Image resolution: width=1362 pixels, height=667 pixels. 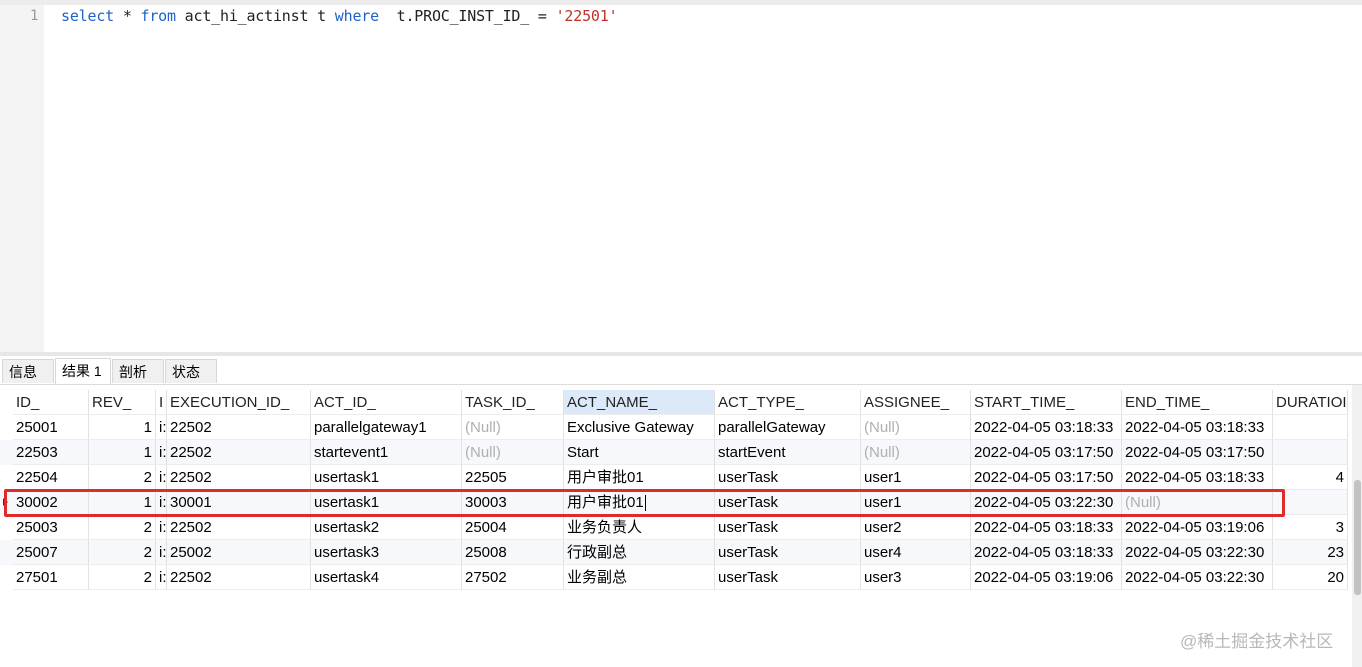 What do you see at coordinates (386, 477) in the screenshot?
I see `cell-act-id: usertask1` at bounding box center [386, 477].